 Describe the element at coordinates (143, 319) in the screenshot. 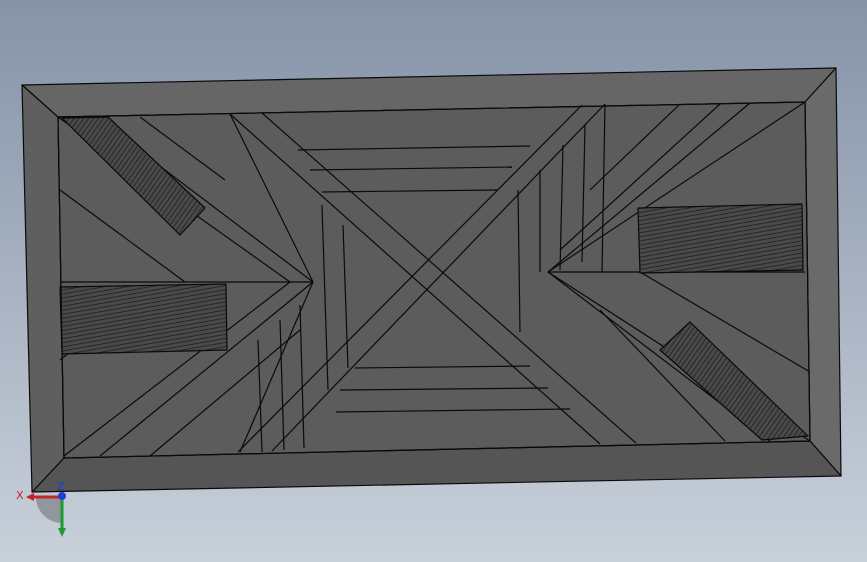

I see `hatched-insert-left` at that location.